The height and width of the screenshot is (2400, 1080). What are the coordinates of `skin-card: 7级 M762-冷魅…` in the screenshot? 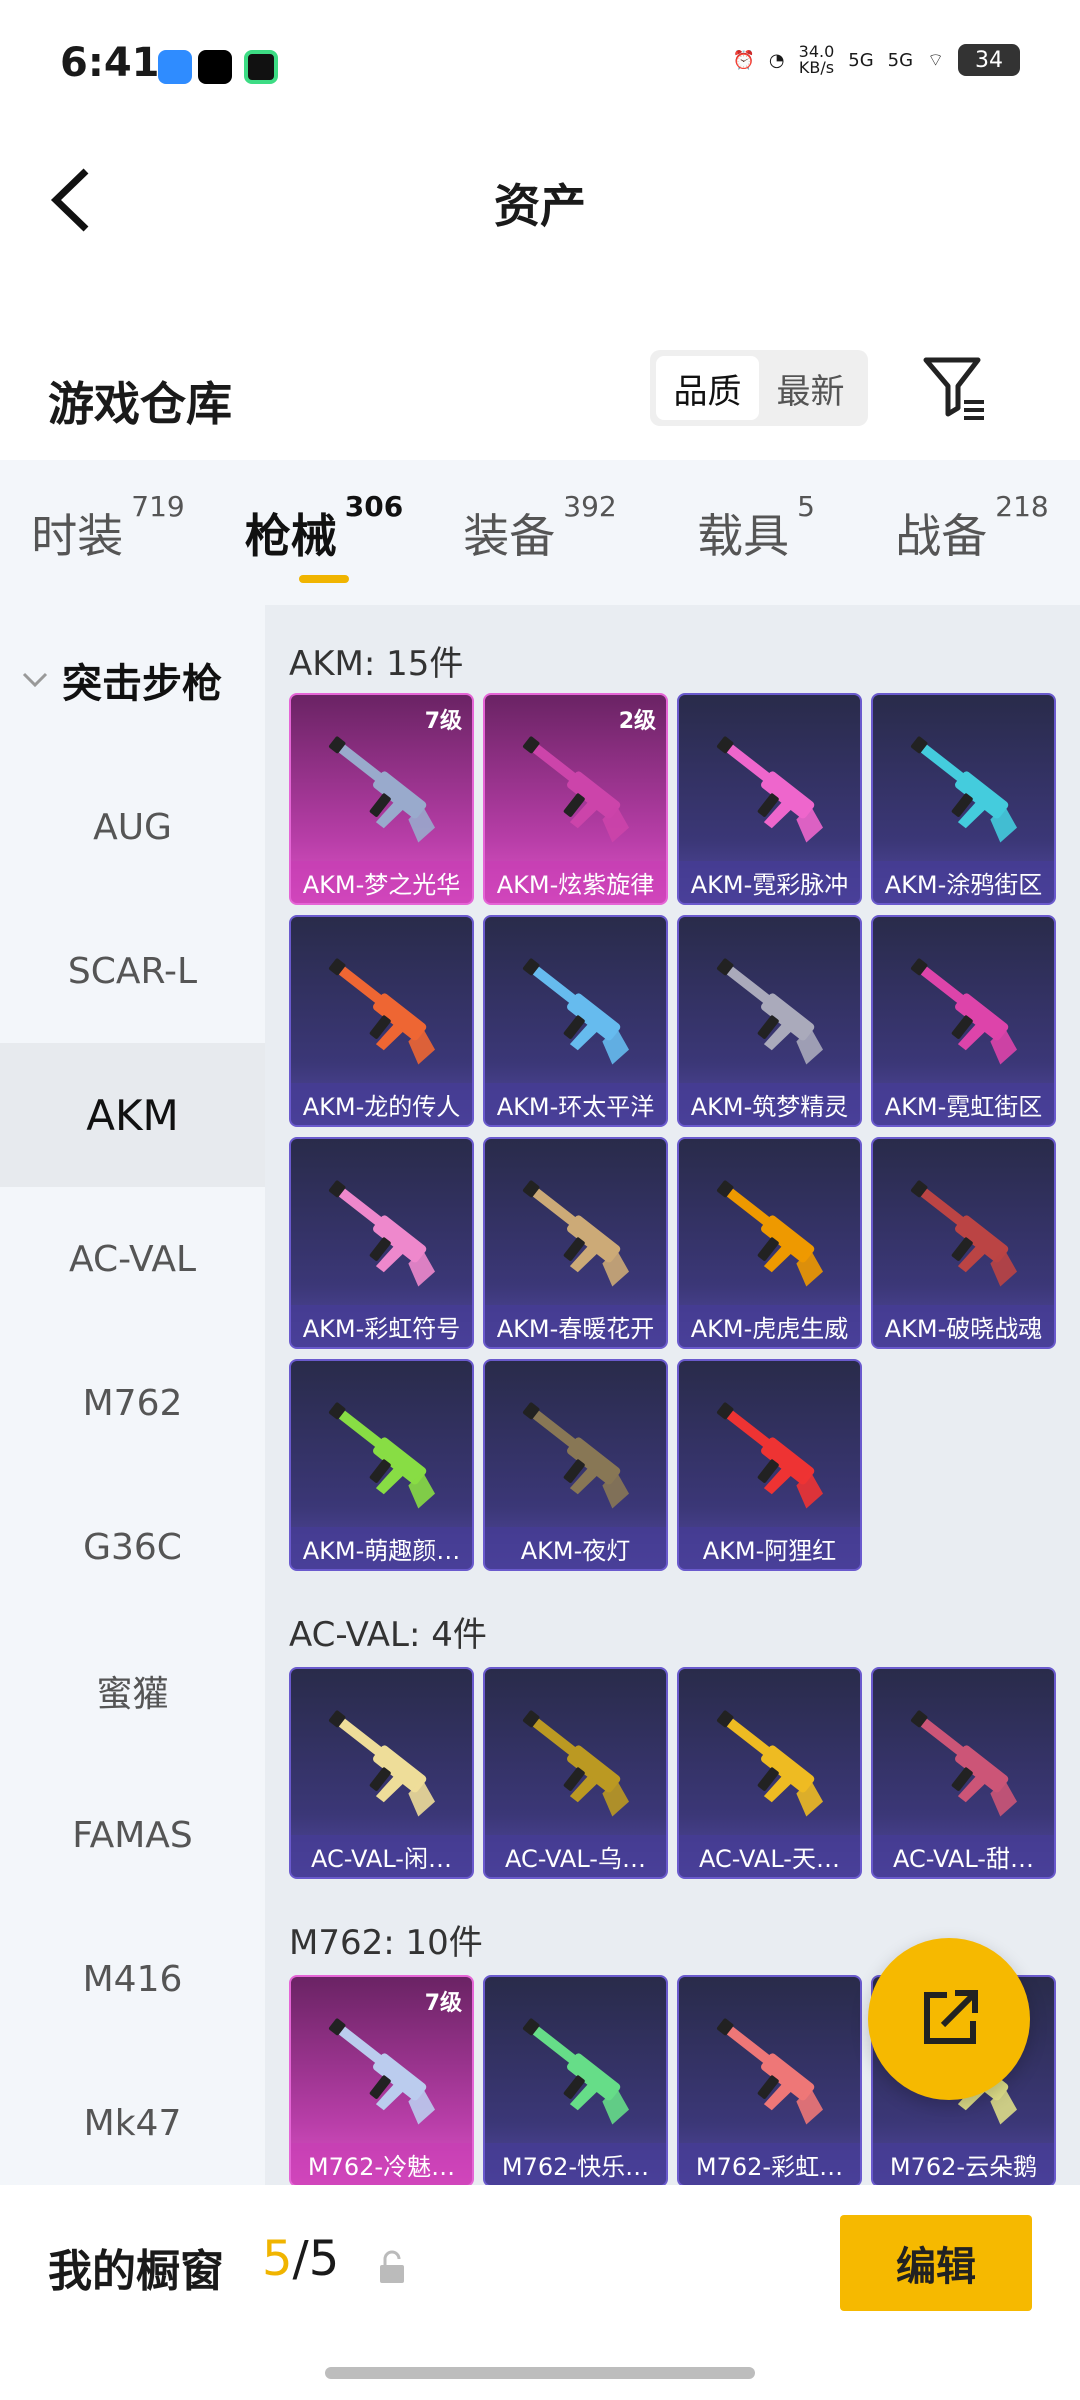 It's located at (381, 2080).